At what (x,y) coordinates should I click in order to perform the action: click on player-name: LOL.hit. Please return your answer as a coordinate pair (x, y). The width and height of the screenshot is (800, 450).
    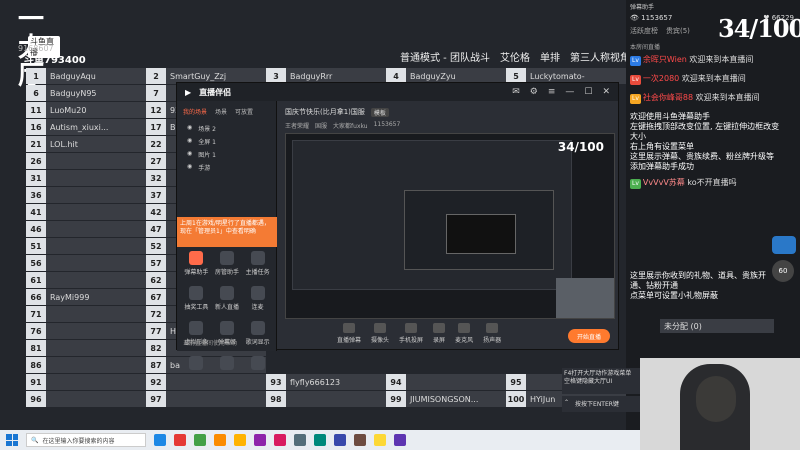
    Looking at the image, I should click on (96, 144).